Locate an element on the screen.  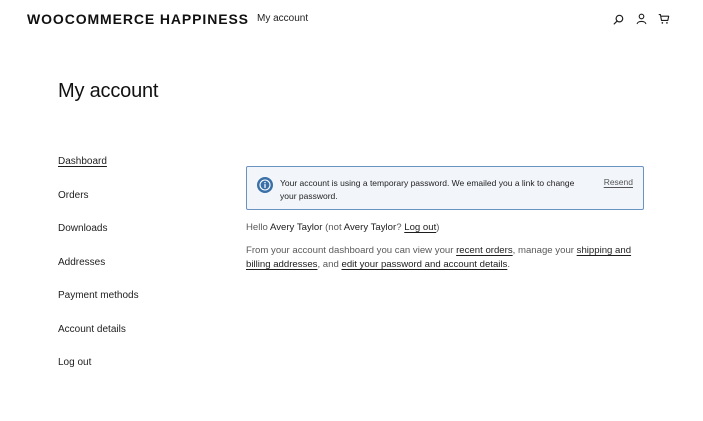
user-icon is located at coordinates (641, 19).